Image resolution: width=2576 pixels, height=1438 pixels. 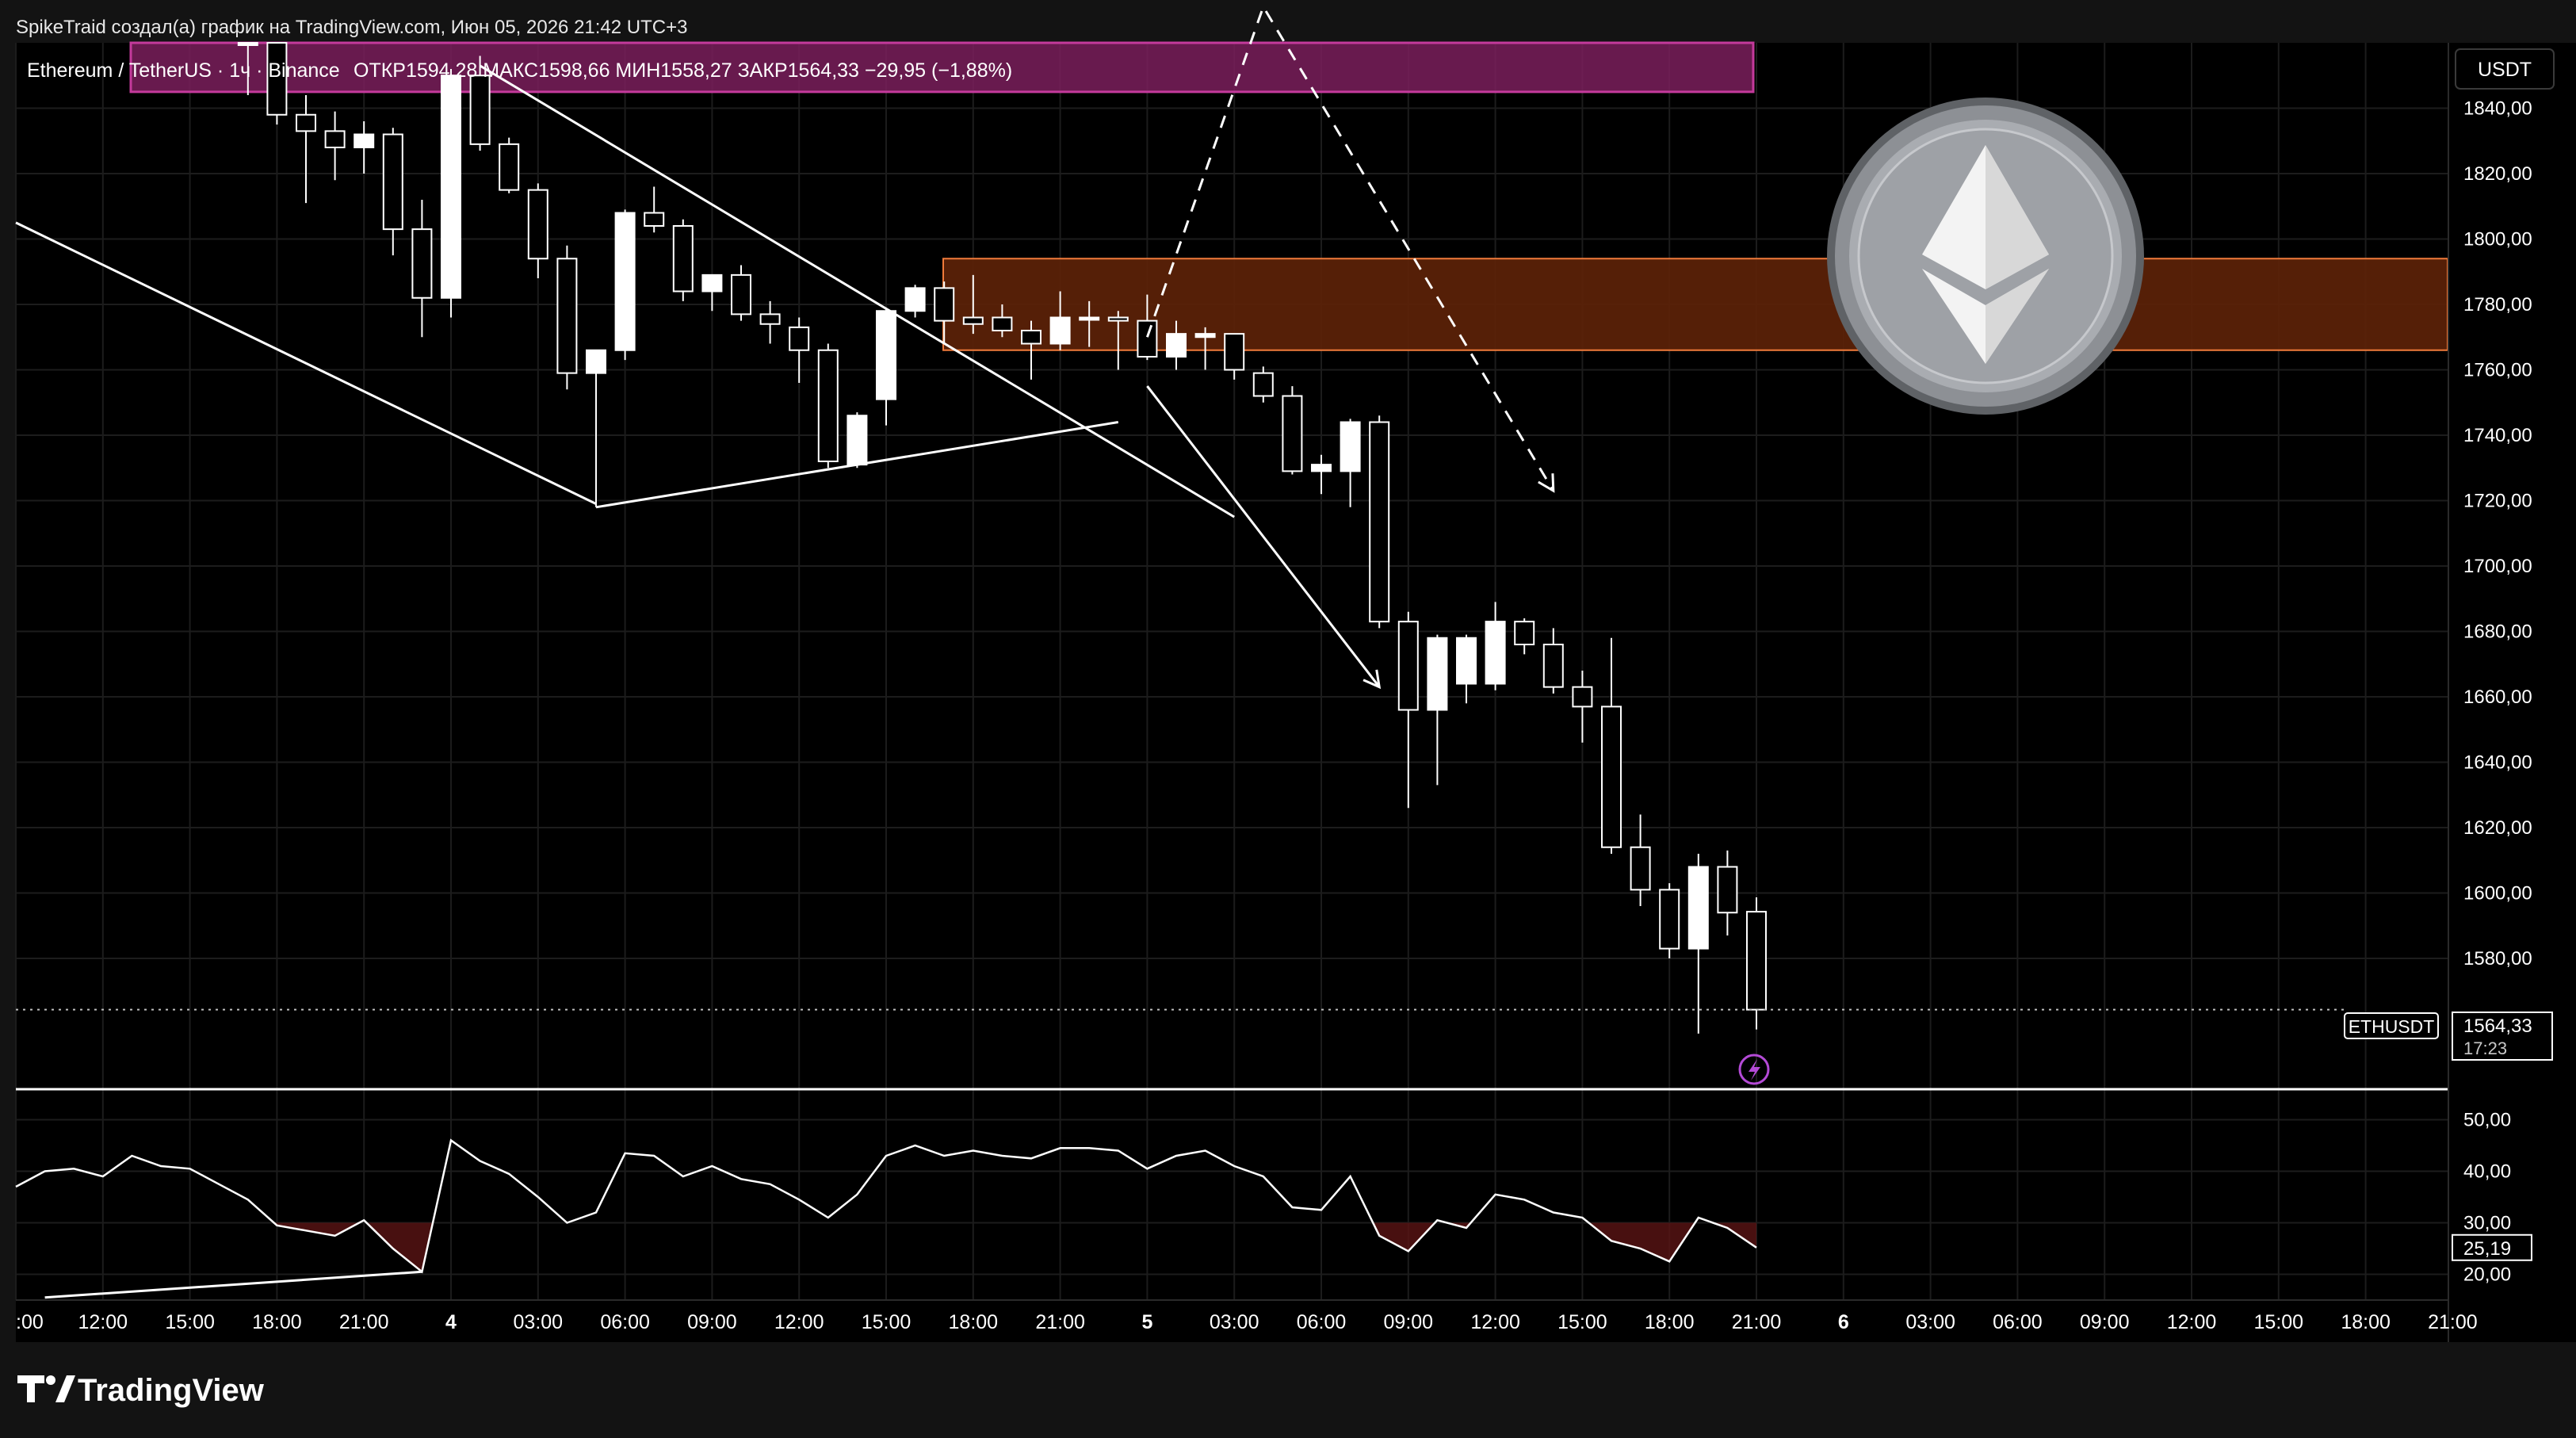 I want to click on time-tick: 5, so click(x=1146, y=1322).